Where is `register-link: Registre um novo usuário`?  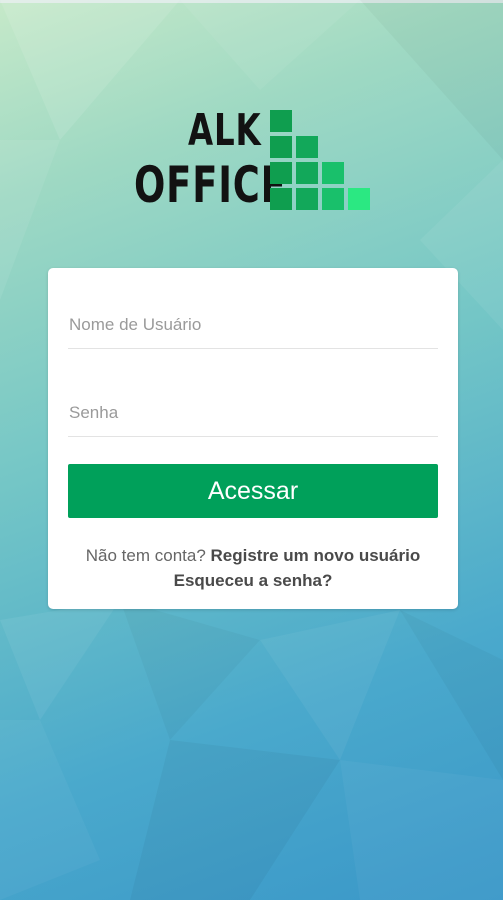 register-link: Registre um novo usuário is located at coordinates (316, 555).